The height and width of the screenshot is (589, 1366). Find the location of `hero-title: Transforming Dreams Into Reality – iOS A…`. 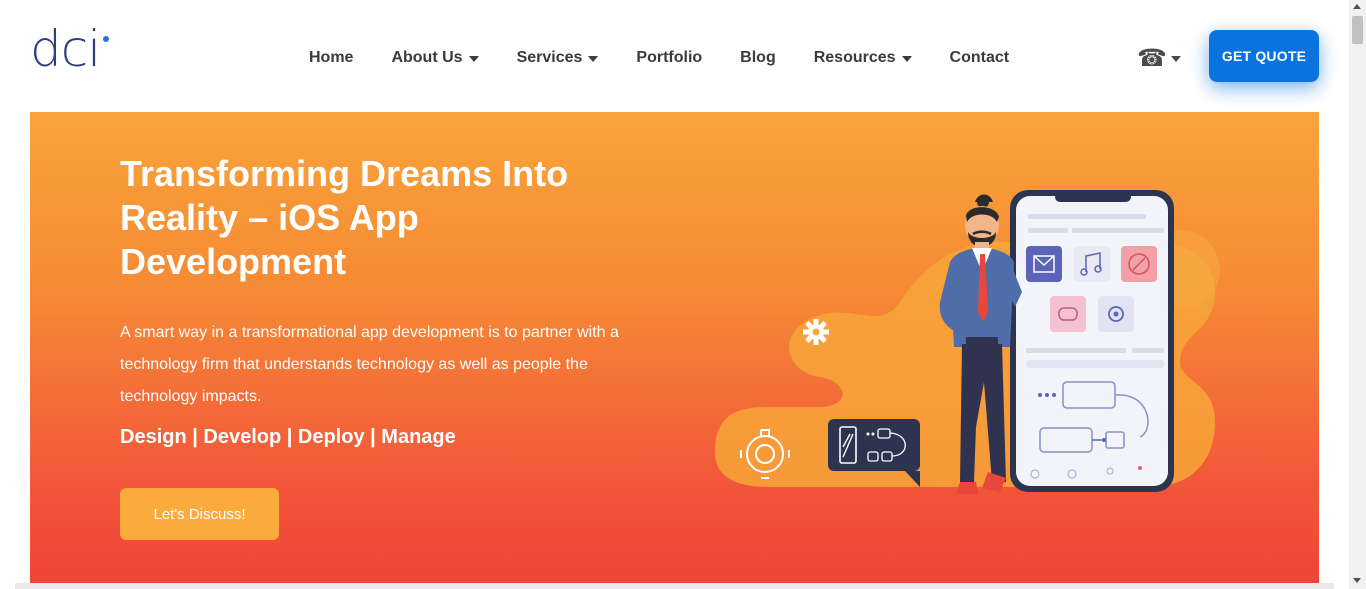

hero-title: Transforming Dreams Into Reality – iOS A… is located at coordinates (344, 217).